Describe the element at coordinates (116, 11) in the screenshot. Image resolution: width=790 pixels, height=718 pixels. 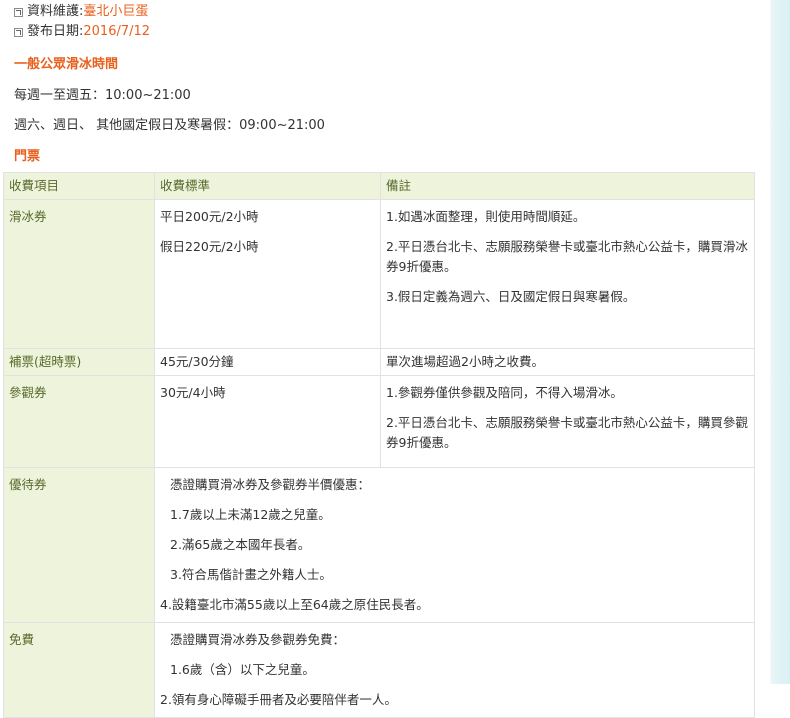
I see `maintainer-value: 臺北小巨蛋` at that location.